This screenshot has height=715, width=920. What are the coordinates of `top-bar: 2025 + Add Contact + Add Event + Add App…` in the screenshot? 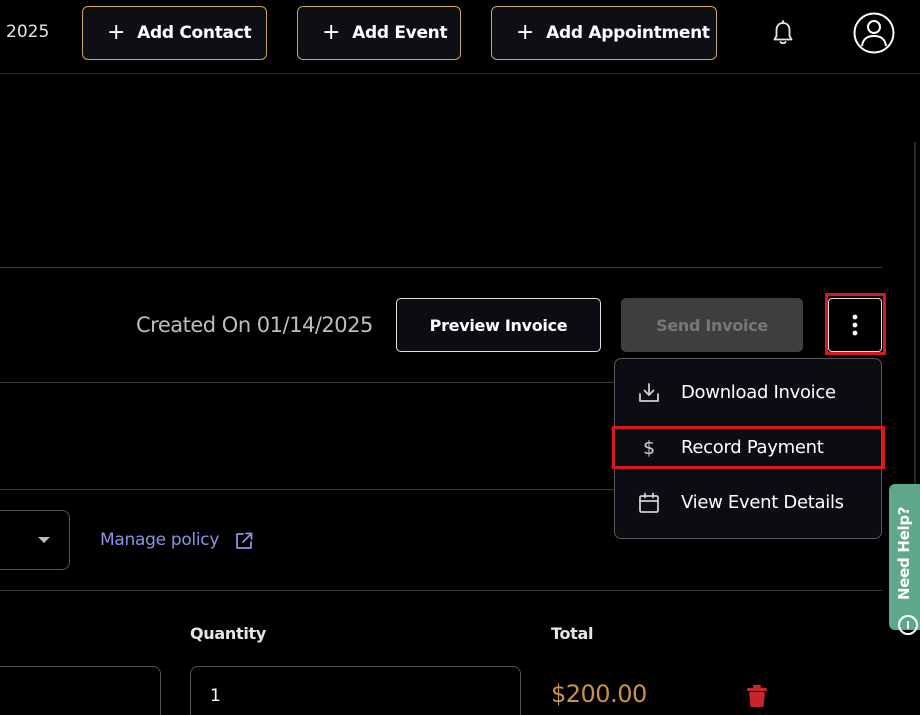 It's located at (460, 37).